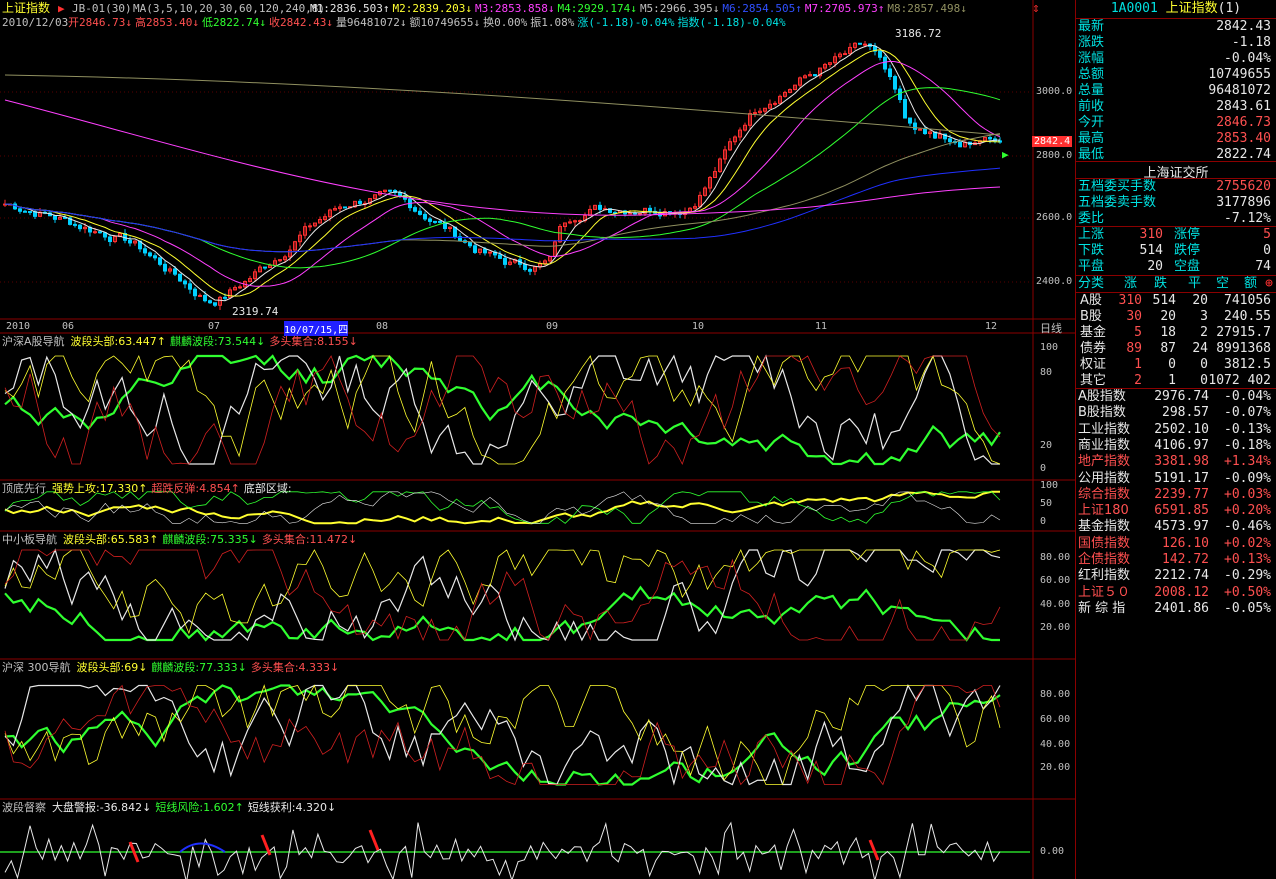 This screenshot has height=879, width=1276. What do you see at coordinates (1043, 468) in the screenshot?
I see `panel-tick: 0` at bounding box center [1043, 468].